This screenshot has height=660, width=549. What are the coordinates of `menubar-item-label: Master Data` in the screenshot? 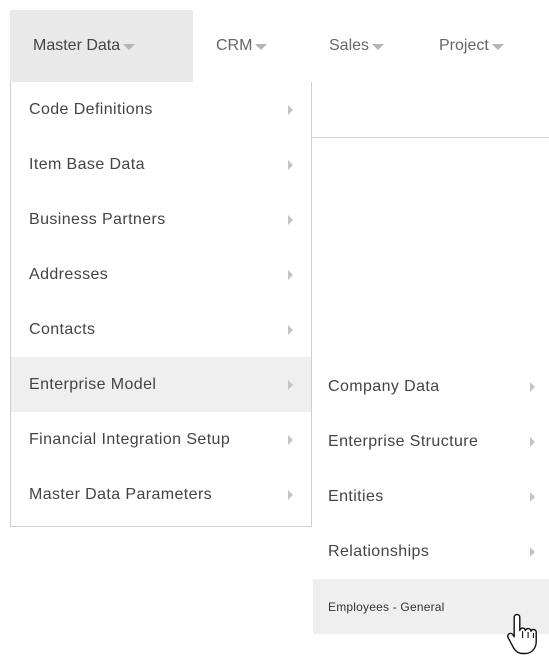 It's located at (77, 45).